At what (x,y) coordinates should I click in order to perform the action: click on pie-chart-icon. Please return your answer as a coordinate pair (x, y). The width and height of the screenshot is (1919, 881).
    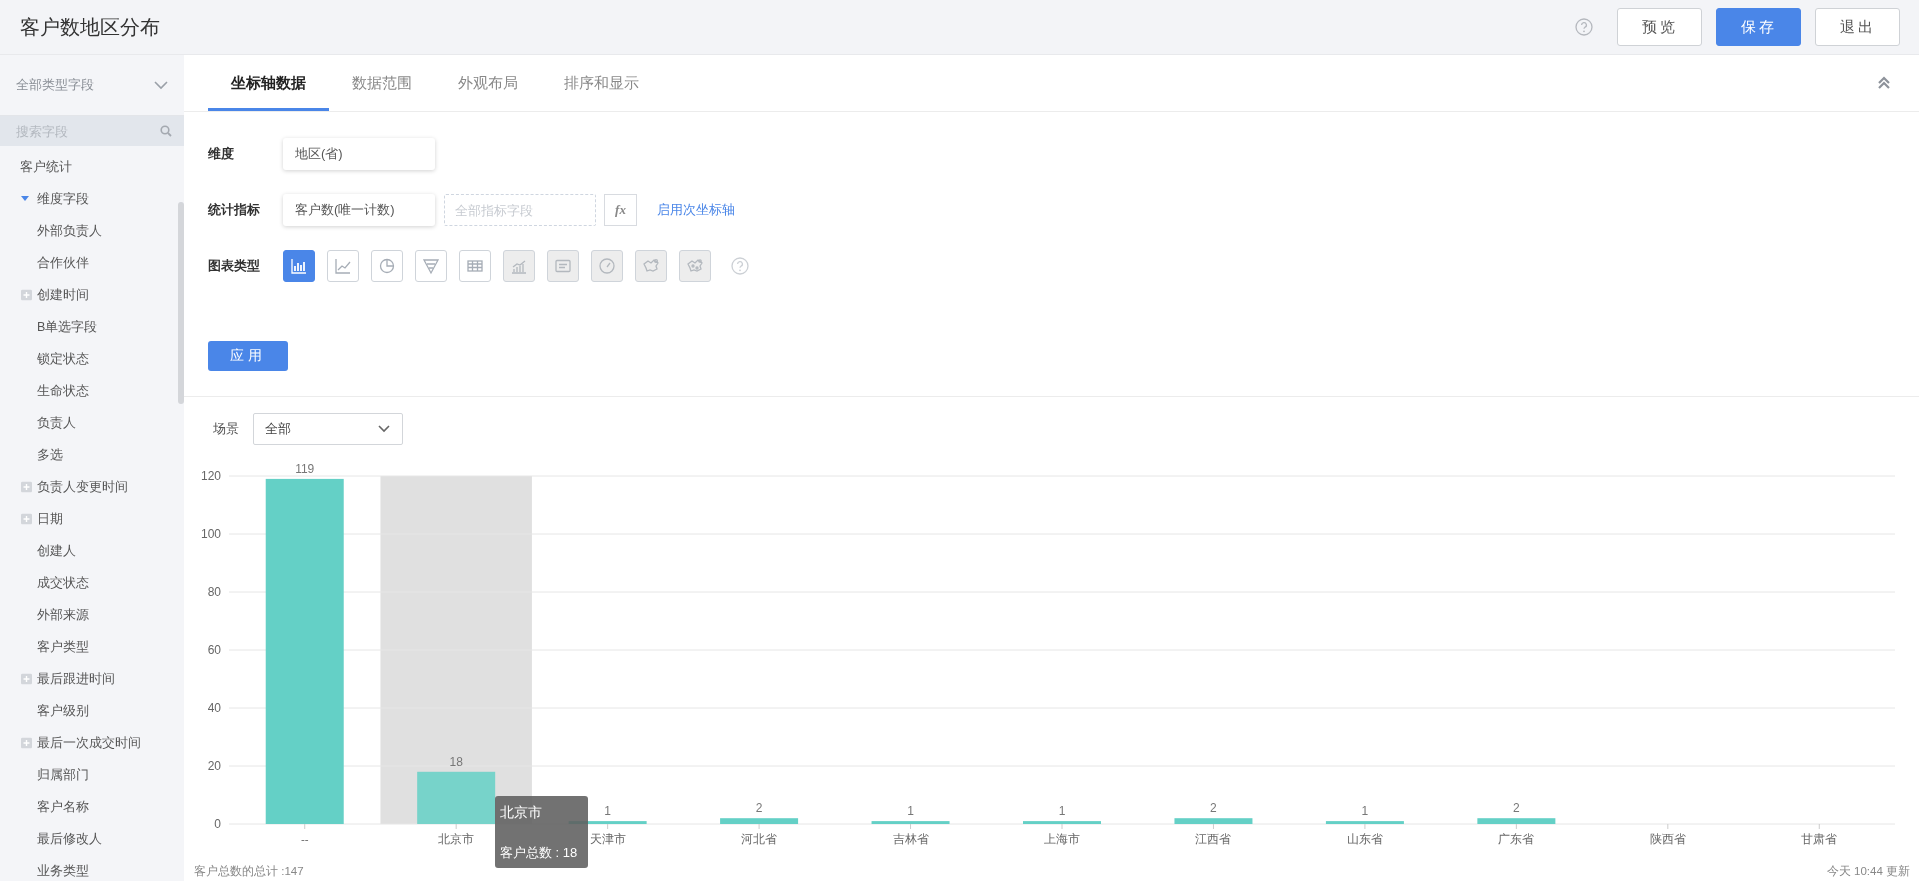
    Looking at the image, I should click on (387, 266).